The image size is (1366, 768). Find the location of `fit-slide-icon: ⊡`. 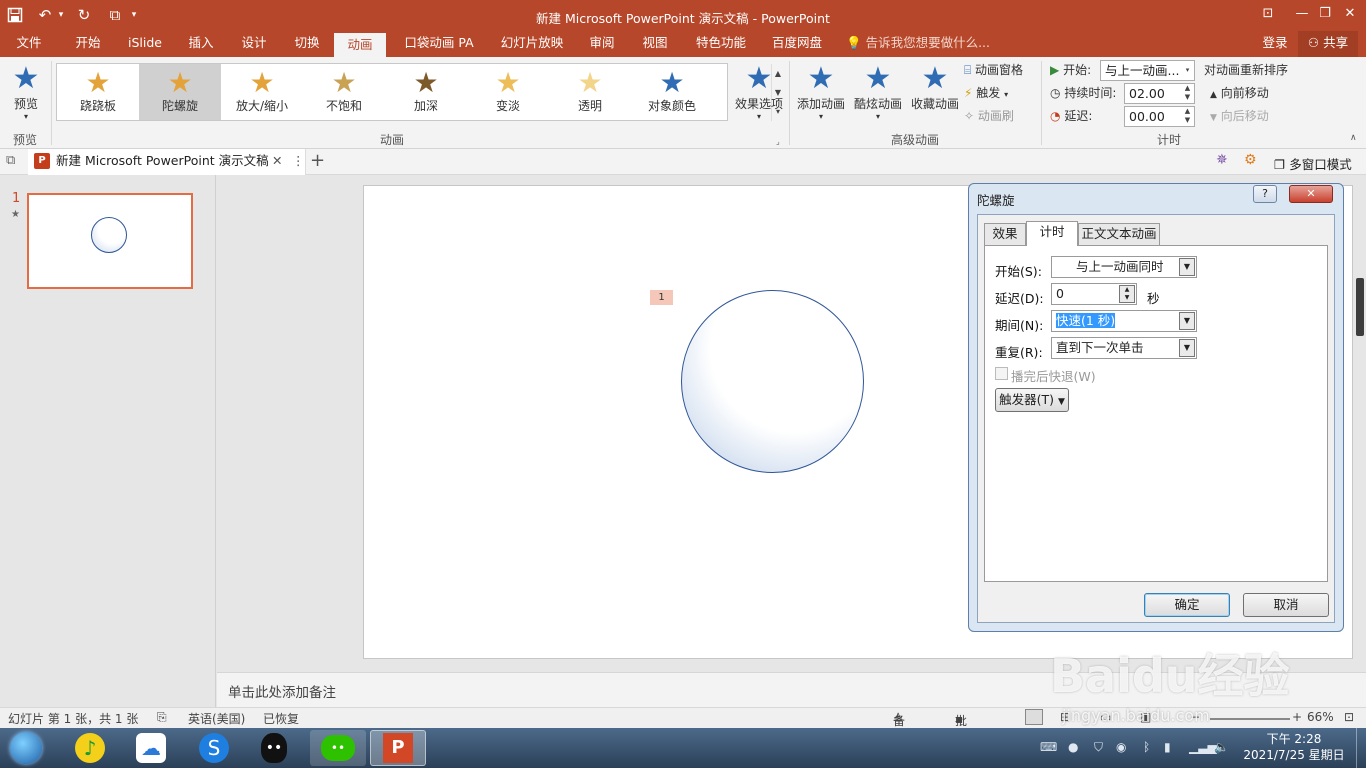

fit-slide-icon: ⊡ is located at coordinates (1349, 717).